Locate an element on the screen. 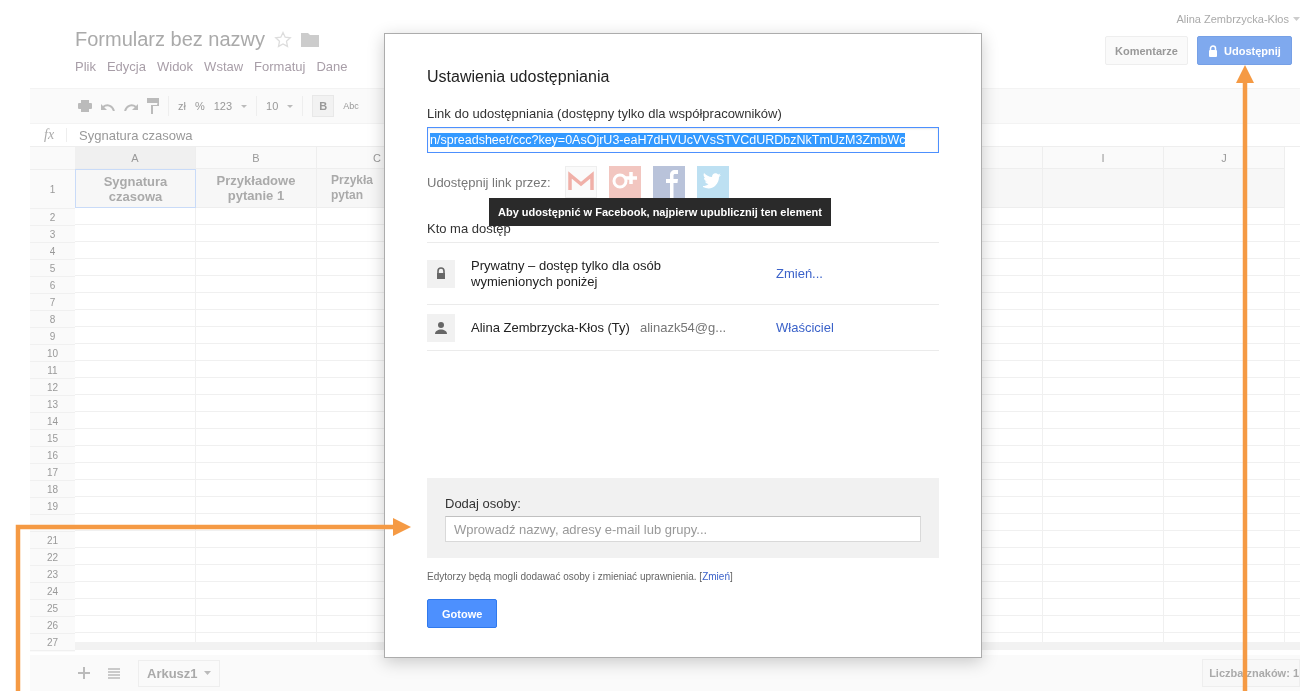  table-cell: Sygnatura czasowa is located at coordinates (135, 188).